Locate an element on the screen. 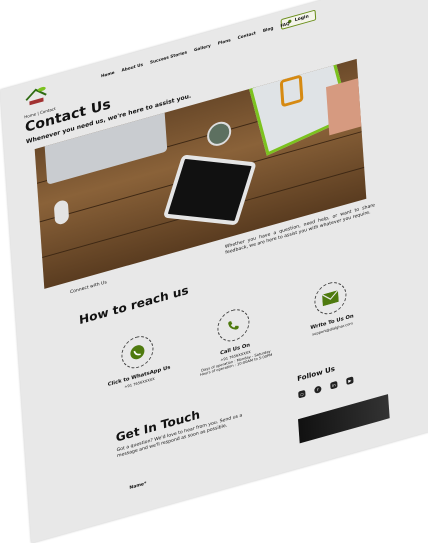  nav-gallery: Gallery is located at coordinates (202, 48).